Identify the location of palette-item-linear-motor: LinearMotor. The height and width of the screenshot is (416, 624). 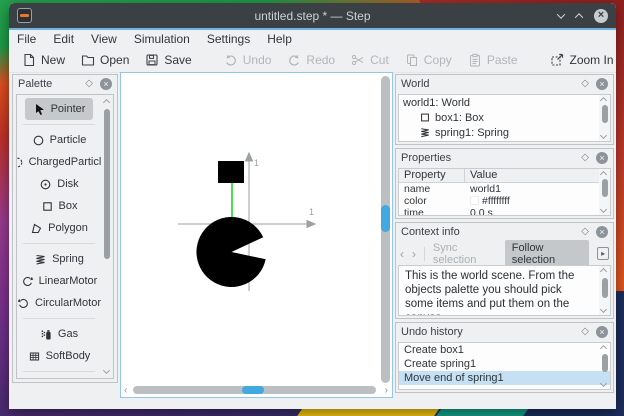
(59, 281).